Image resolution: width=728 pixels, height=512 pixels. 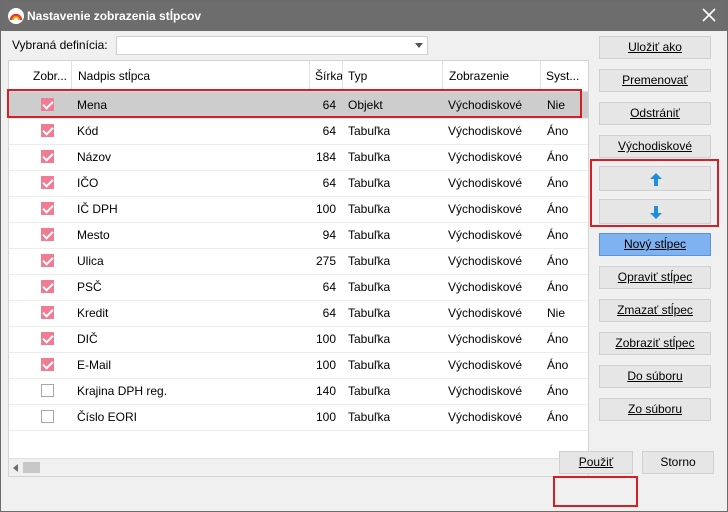 What do you see at coordinates (325, 157) in the screenshot?
I see `cell-width: 184` at bounding box center [325, 157].